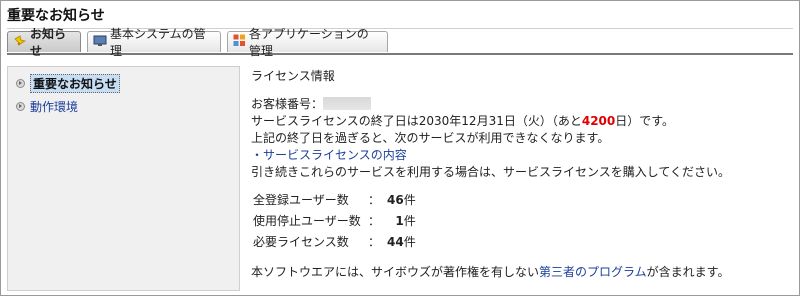 The height and width of the screenshot is (296, 800). I want to click on expiry-warning-text: 上記の終了日を過ぎると、次のサービスが利用できなくなります。, so click(430, 138).